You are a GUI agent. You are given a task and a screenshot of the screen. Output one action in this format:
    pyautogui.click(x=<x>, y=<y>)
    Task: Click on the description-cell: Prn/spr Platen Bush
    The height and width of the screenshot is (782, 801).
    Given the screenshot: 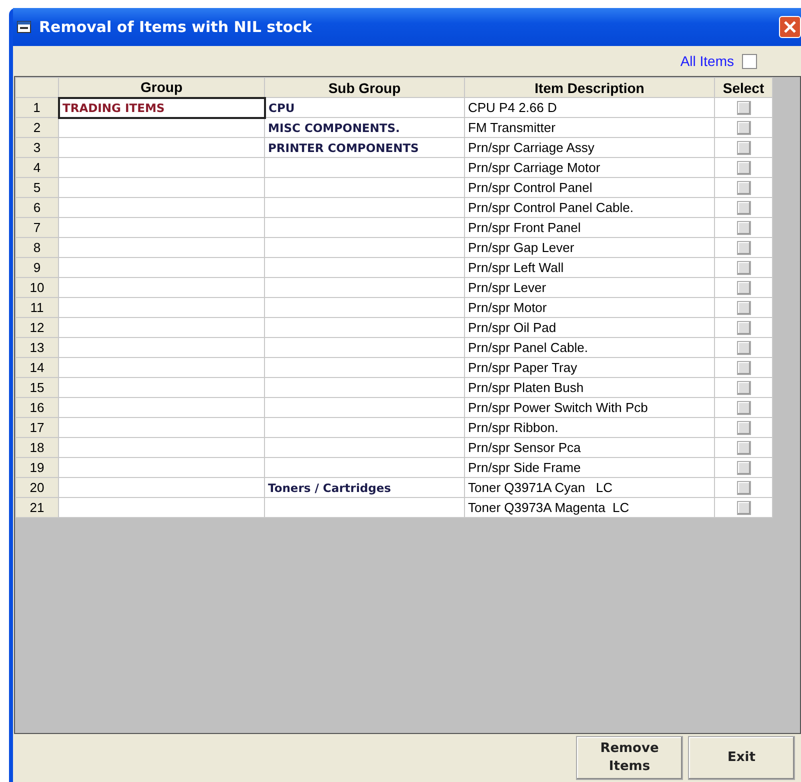 What is the action you would take?
    pyautogui.click(x=589, y=388)
    